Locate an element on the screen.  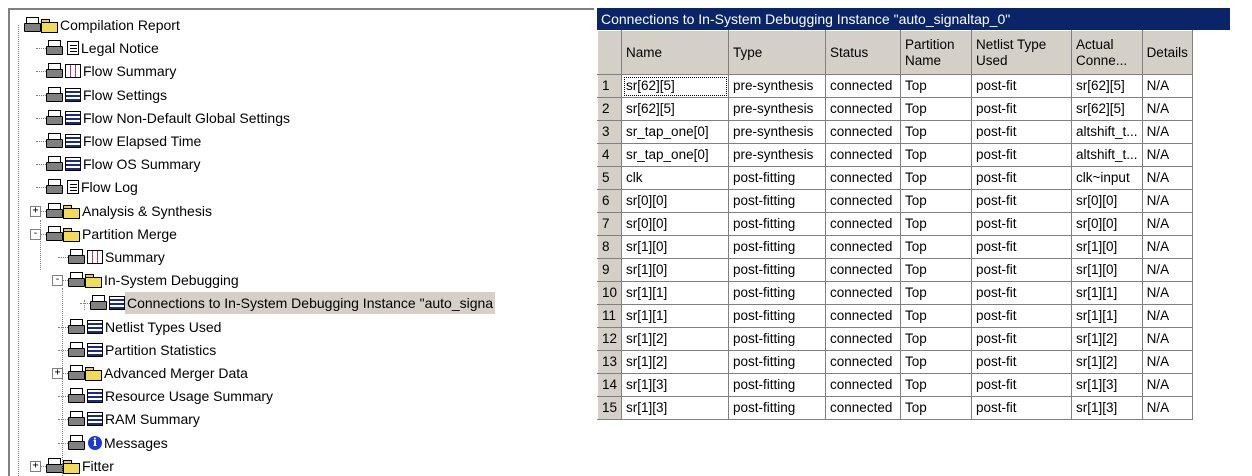
row-number: 3 is located at coordinates (610, 132).